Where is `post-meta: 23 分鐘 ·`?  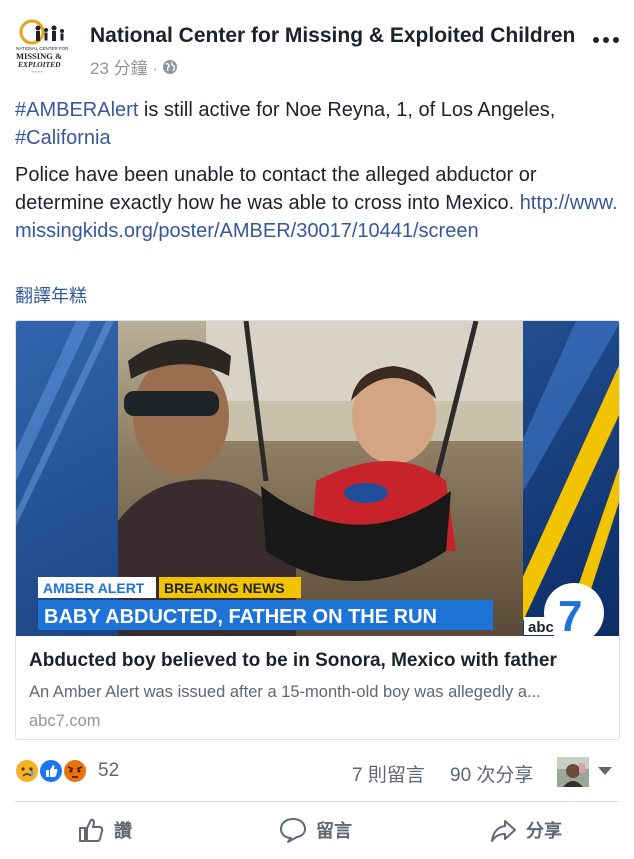
post-meta: 23 分鐘 · is located at coordinates (134, 66).